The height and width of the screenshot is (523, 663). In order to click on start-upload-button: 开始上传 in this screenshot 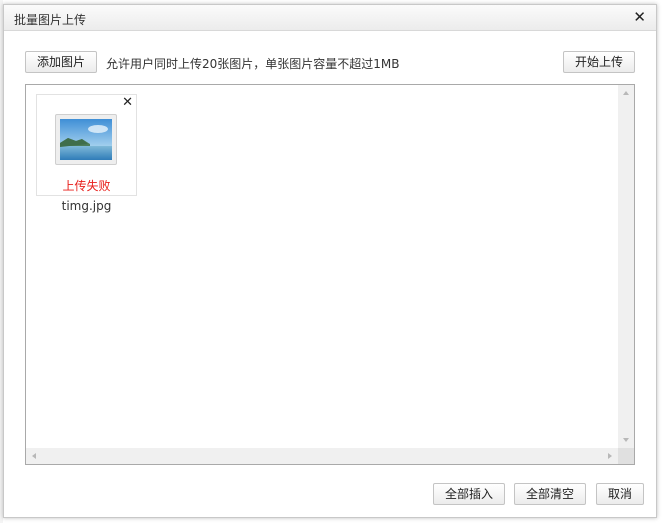, I will do `click(599, 62)`.